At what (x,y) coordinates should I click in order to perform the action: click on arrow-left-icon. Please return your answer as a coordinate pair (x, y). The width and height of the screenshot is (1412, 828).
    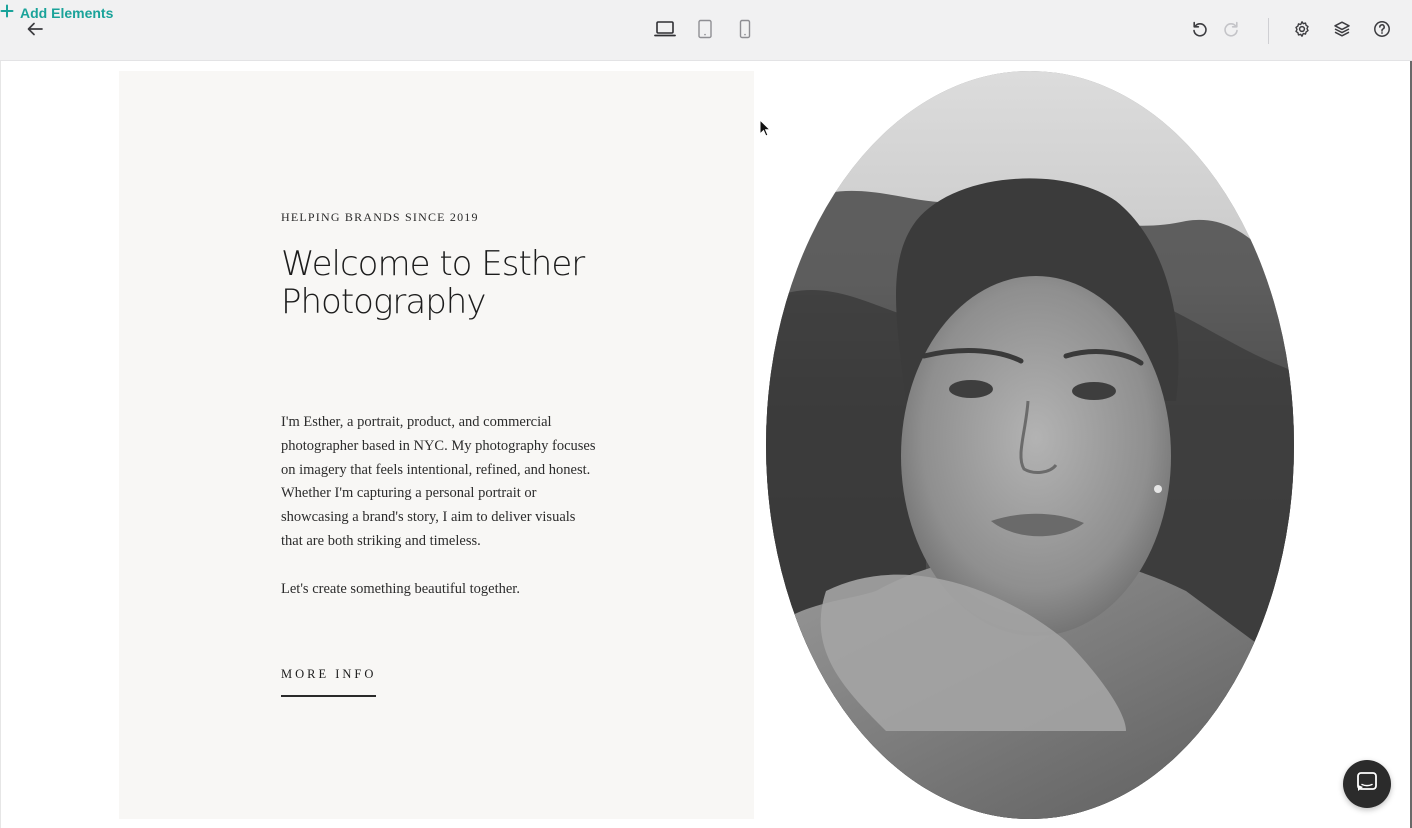
    Looking at the image, I should click on (35, 31).